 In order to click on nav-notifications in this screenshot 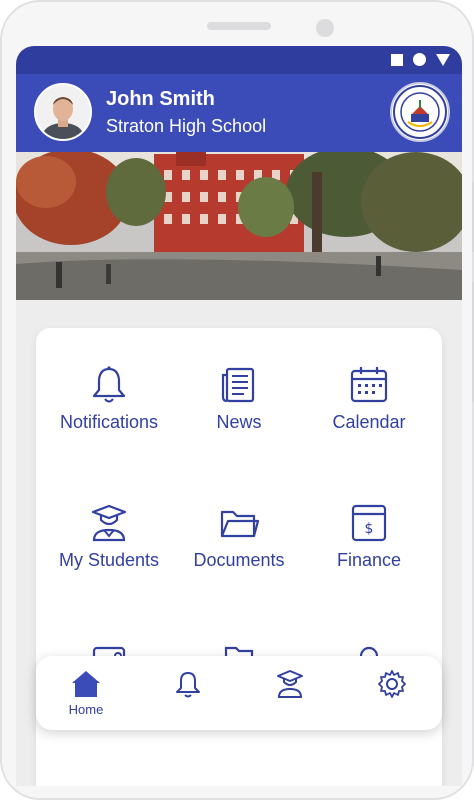, I will do `click(188, 684)`.